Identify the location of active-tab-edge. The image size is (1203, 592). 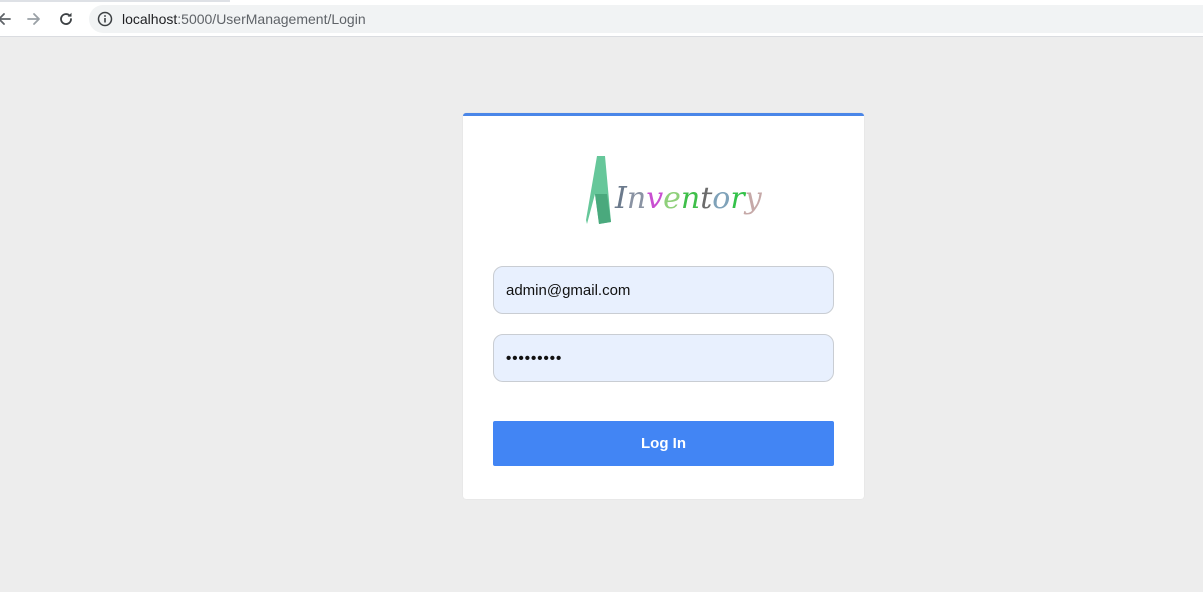
(716, 1).